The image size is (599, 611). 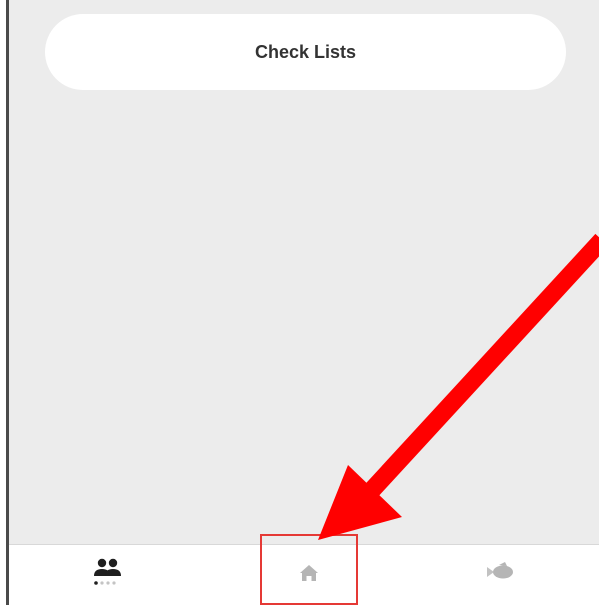 I want to click on nav-tab-fish, so click(x=509, y=575).